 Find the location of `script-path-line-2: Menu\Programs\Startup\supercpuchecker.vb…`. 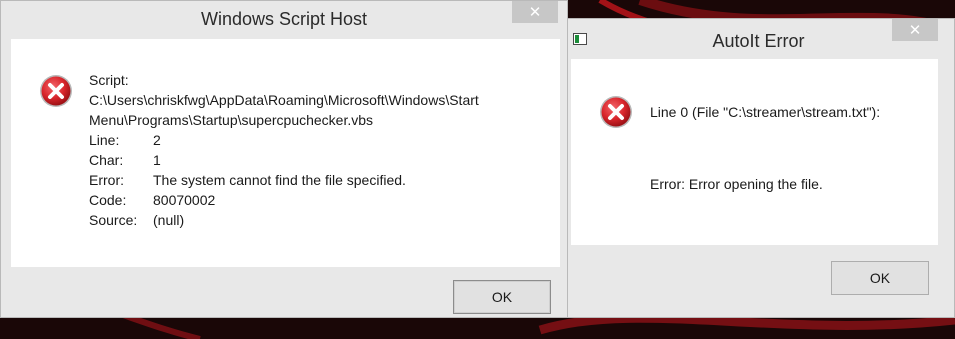

script-path-line-2: Menu\Programs\Startup\supercpuchecker.vb… is located at coordinates (231, 120).